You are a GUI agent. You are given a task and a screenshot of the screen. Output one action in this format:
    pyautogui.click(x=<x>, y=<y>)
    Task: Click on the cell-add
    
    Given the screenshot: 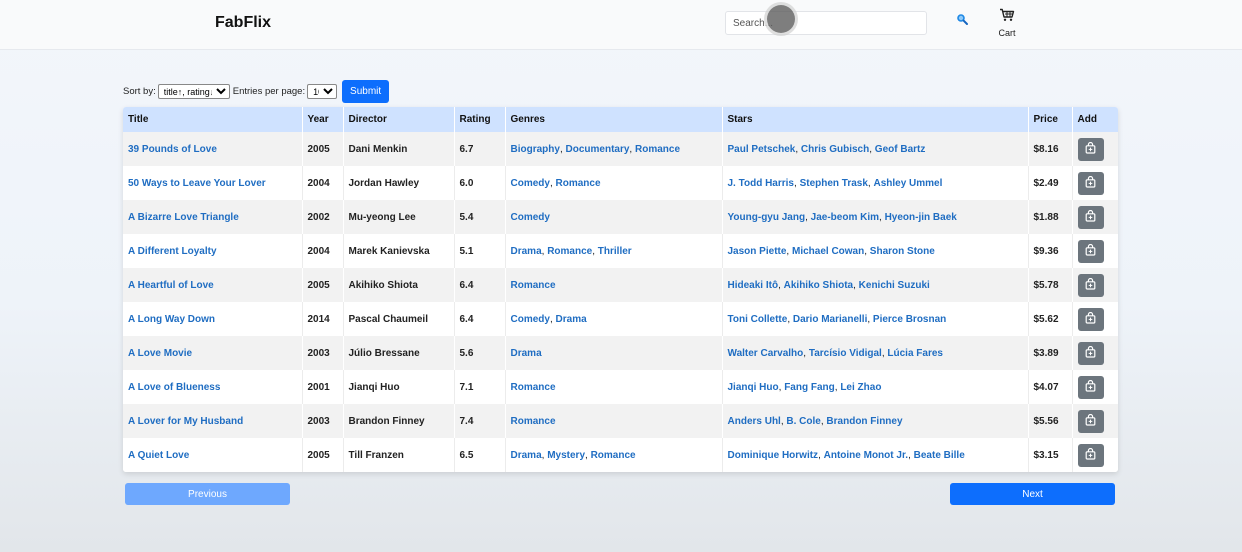 What is the action you would take?
    pyautogui.click(x=1095, y=285)
    